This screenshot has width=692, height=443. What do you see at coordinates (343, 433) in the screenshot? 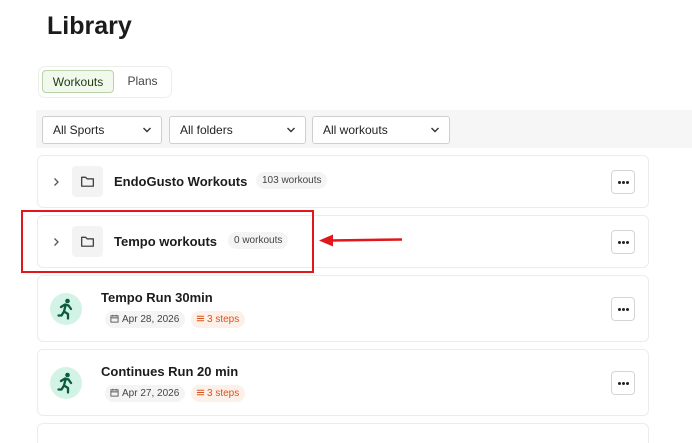
I see `workout-row-partial` at bounding box center [343, 433].